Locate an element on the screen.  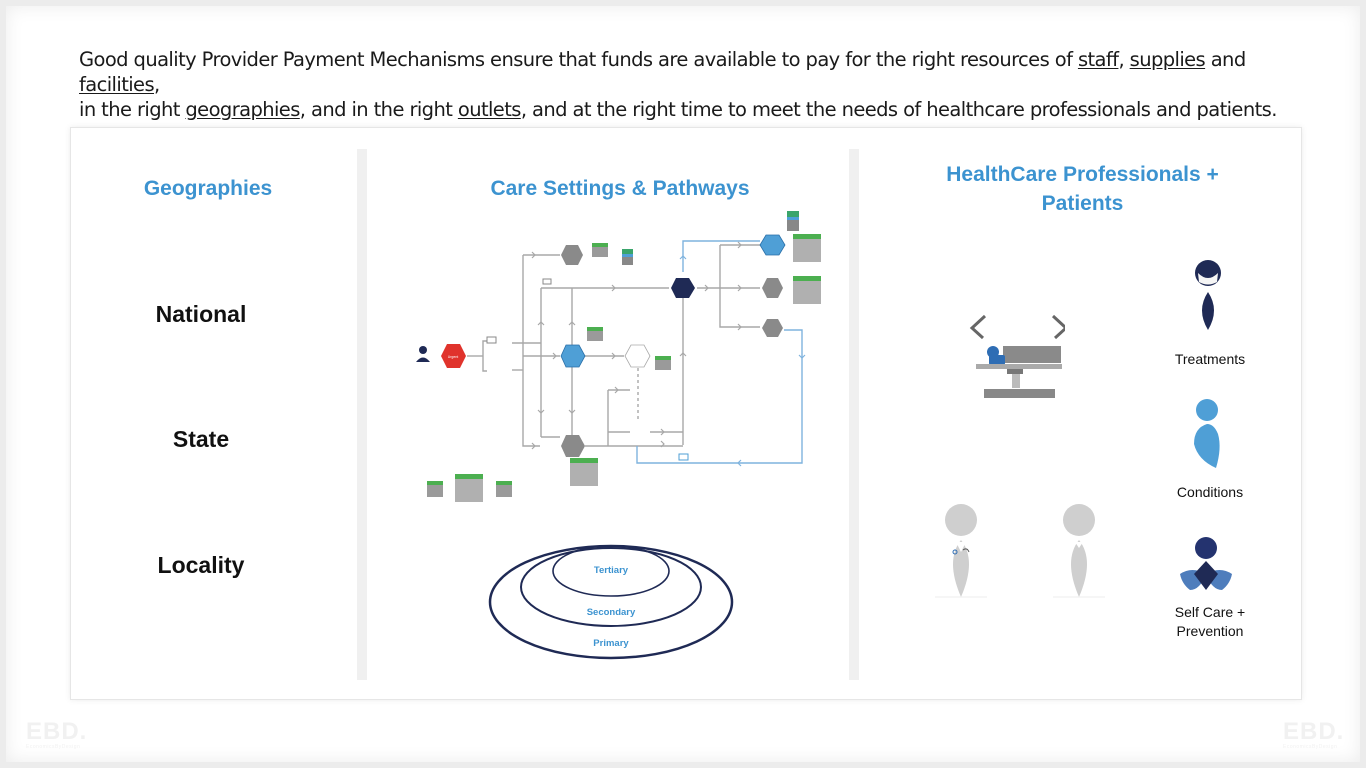
tertiary-label: Tertiary is located at coordinates (611, 570).